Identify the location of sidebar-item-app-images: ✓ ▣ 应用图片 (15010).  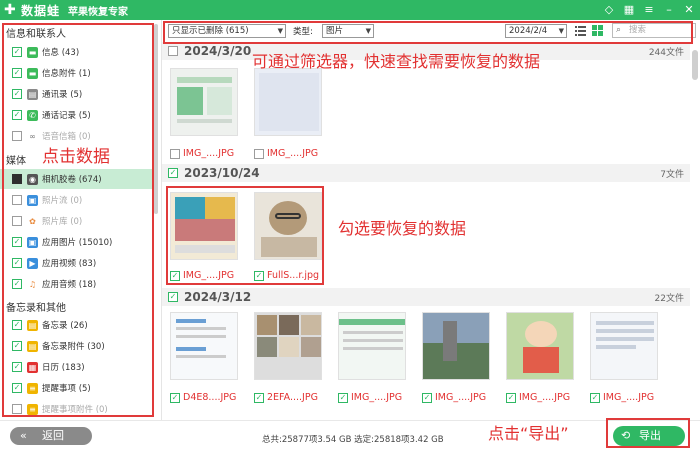
(76, 242).